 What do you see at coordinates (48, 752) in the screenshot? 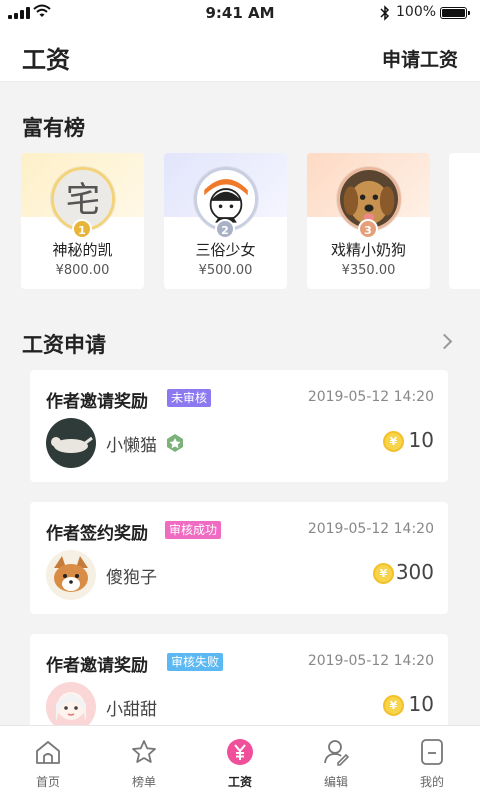
I see `home-icon` at bounding box center [48, 752].